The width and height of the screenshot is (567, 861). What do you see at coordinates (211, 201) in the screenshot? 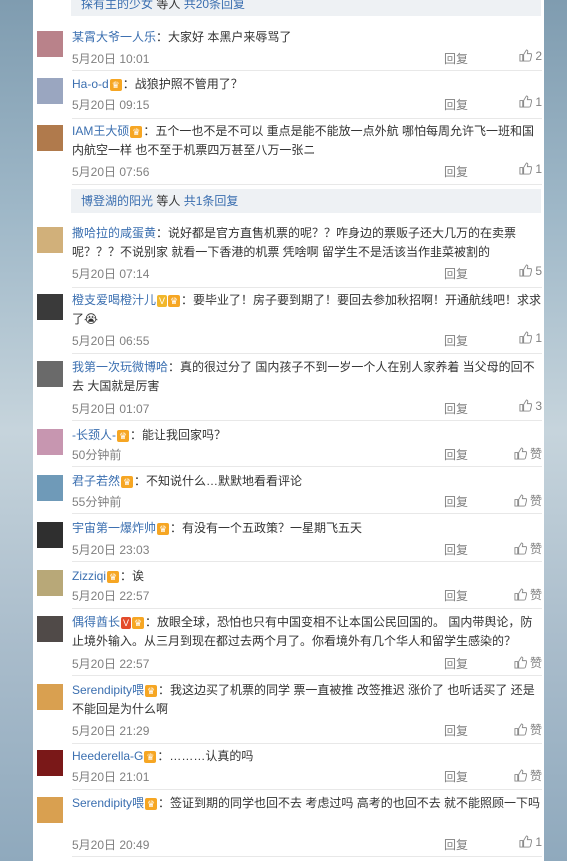
I see `sub-reply-count: 共1条回复` at bounding box center [211, 201].